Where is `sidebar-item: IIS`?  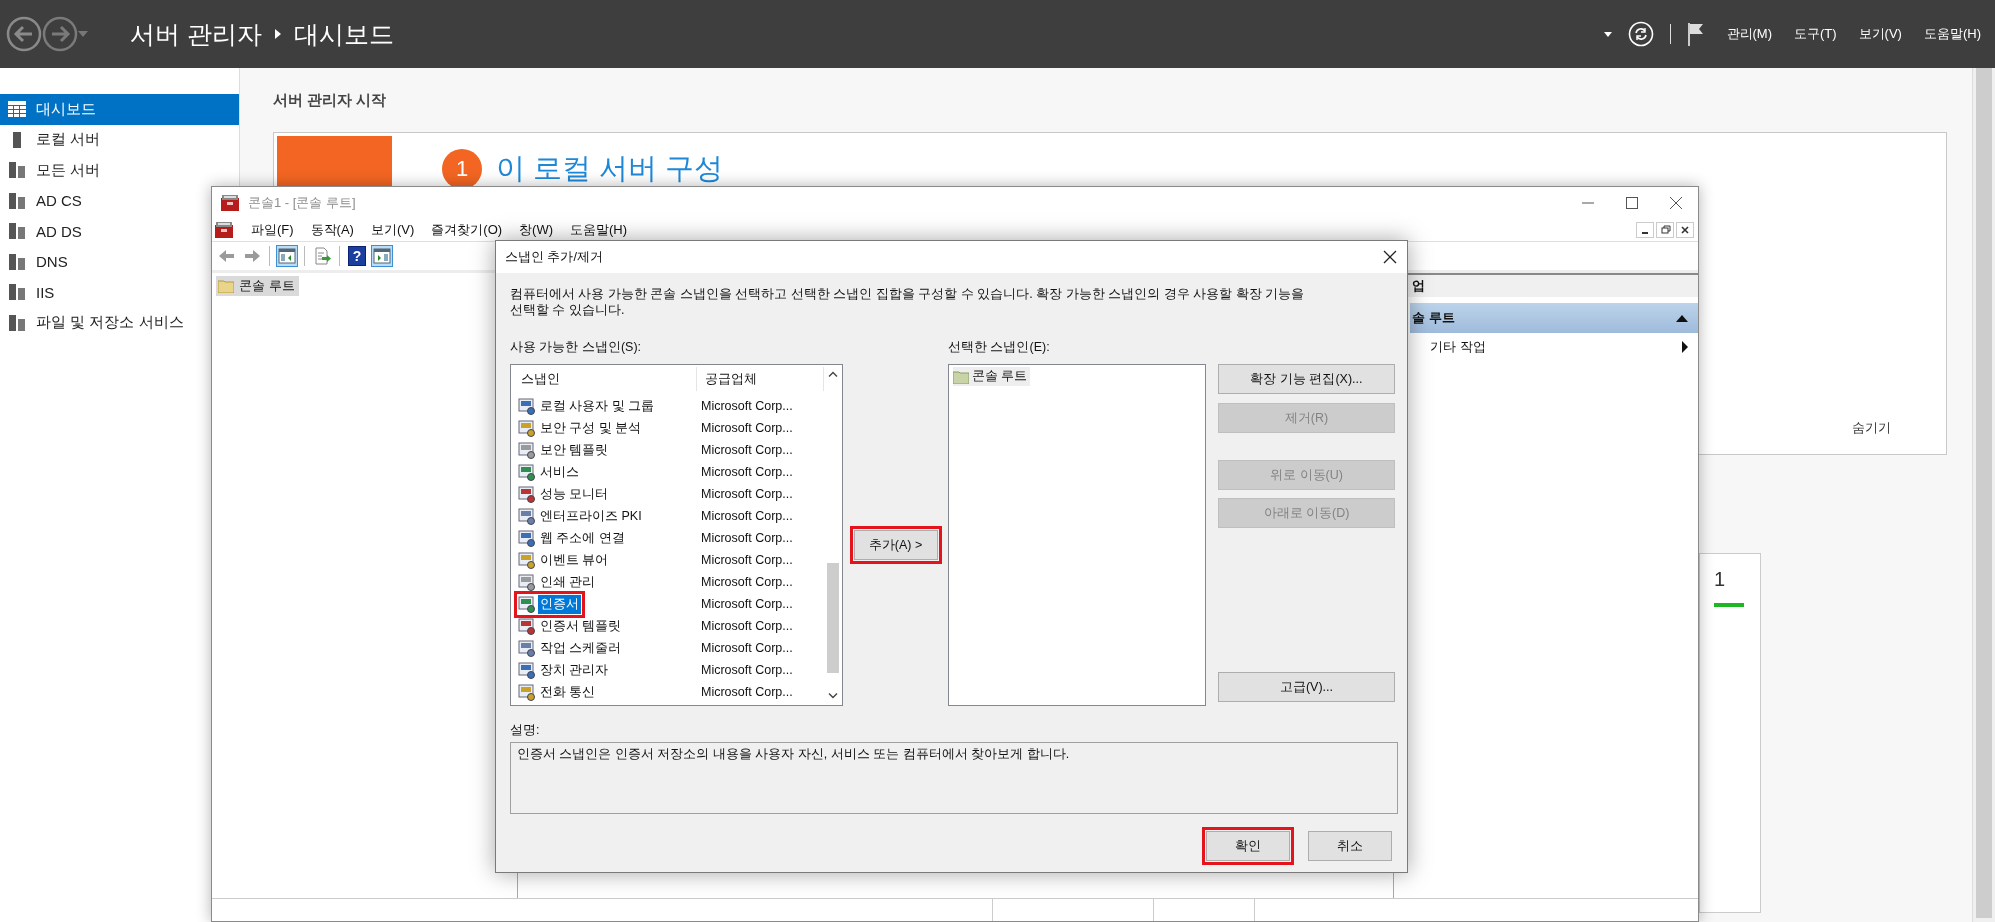
sidebar-item: IIS is located at coordinates (30, 292).